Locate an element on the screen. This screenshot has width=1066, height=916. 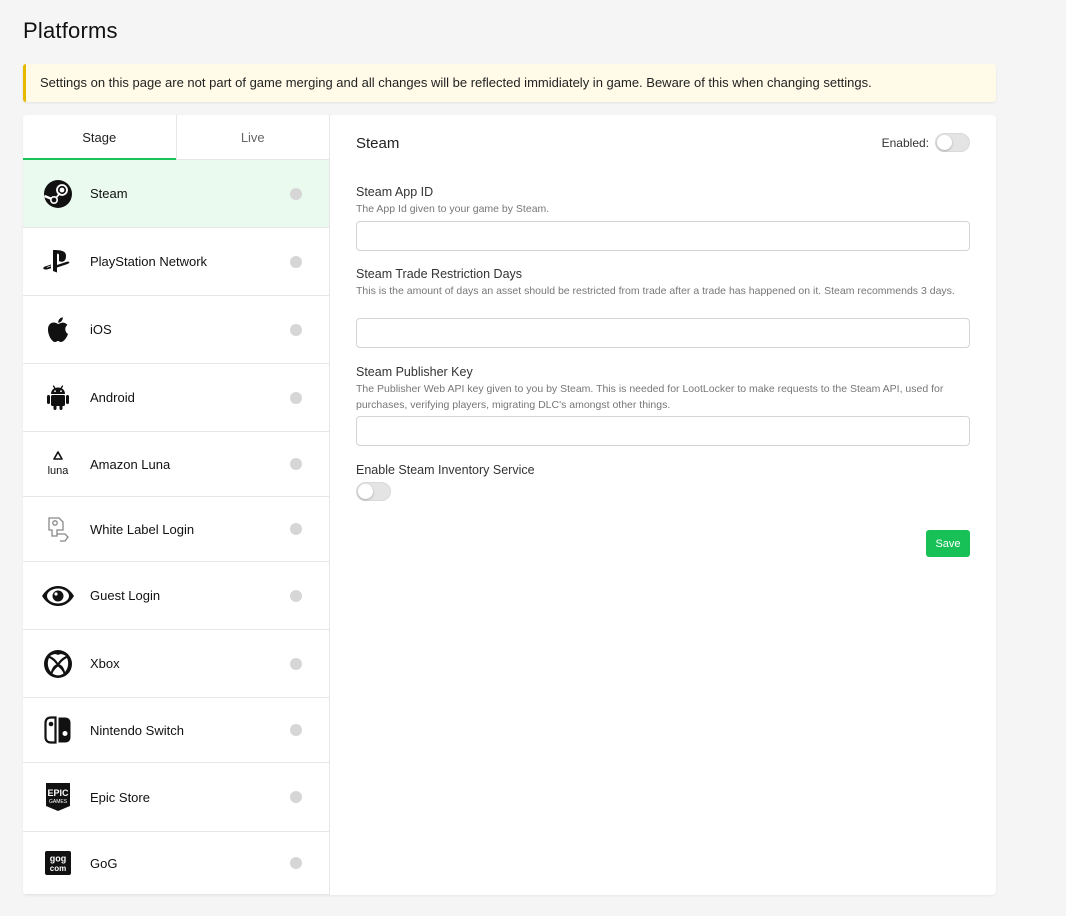
sidebar-item-playstation-network: PlayStation Network is located at coordinates (176, 262).